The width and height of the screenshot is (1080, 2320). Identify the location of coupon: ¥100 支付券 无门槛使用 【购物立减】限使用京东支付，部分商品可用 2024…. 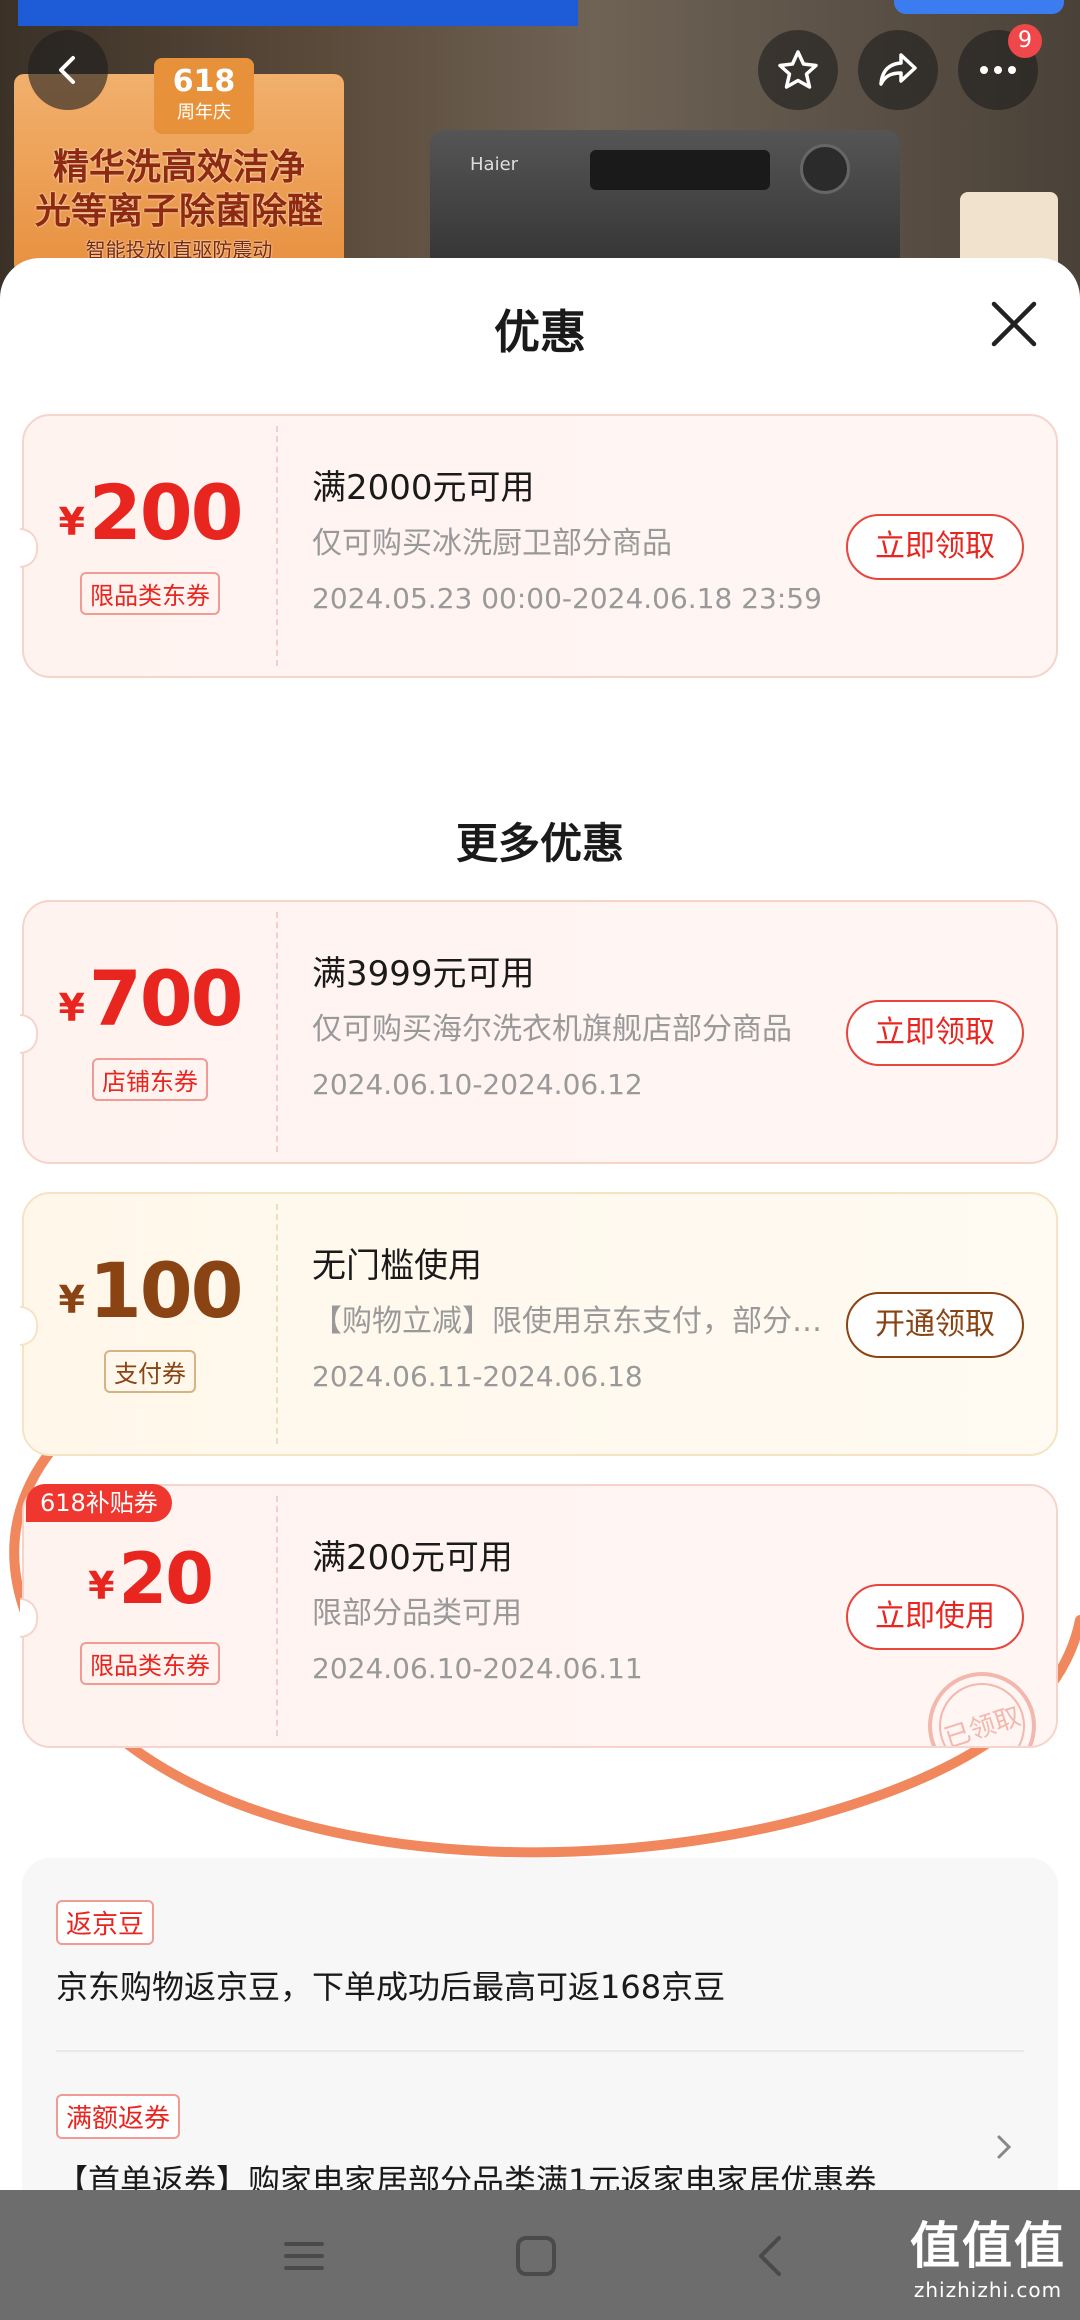
(539, 1324).